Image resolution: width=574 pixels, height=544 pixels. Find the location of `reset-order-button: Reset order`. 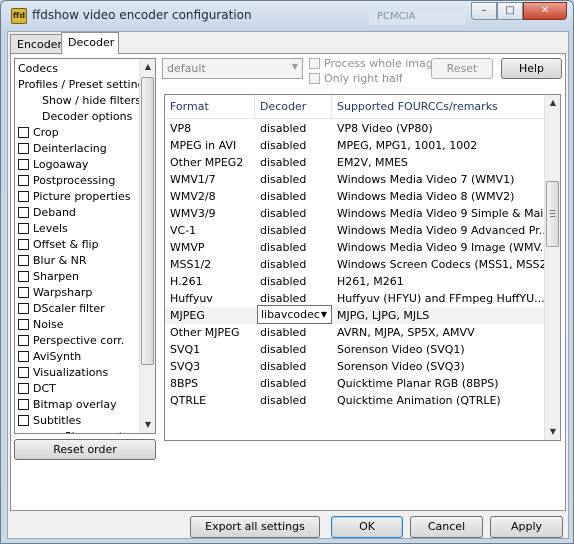

reset-order-button: Reset order is located at coordinates (85, 449).